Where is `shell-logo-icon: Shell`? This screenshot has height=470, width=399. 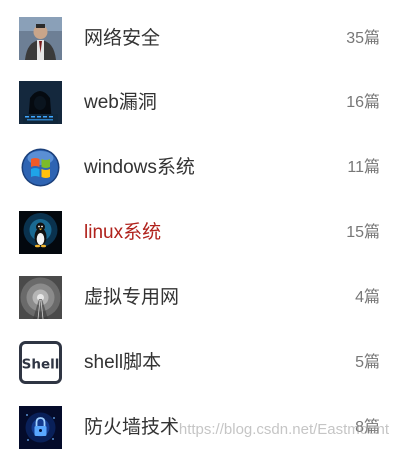
shell-logo-icon: Shell is located at coordinates (40, 362).